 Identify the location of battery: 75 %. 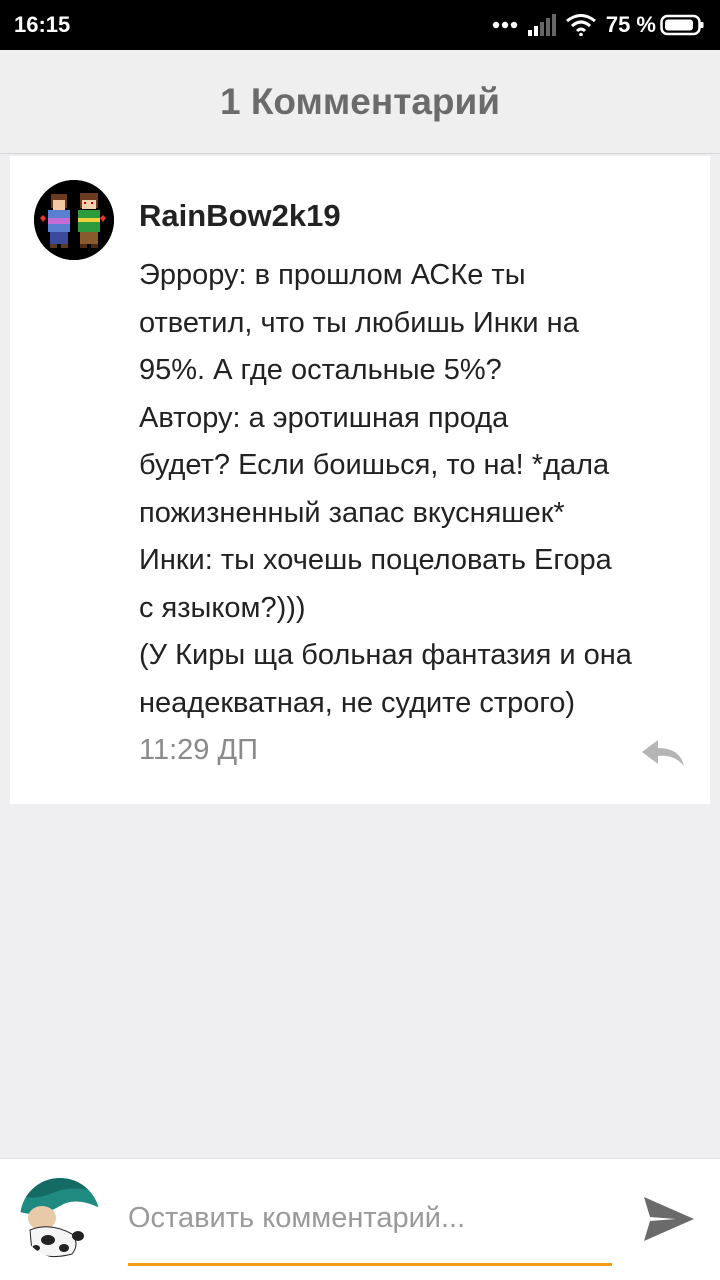
(655, 25).